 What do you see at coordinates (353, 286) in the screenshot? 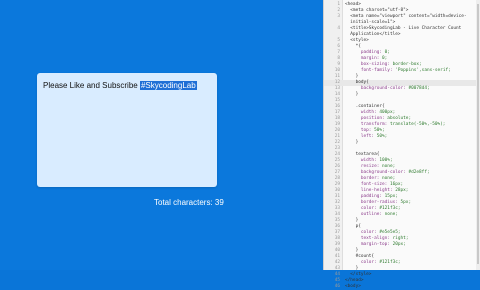
I see `code-text: <body>` at bounding box center [353, 286].